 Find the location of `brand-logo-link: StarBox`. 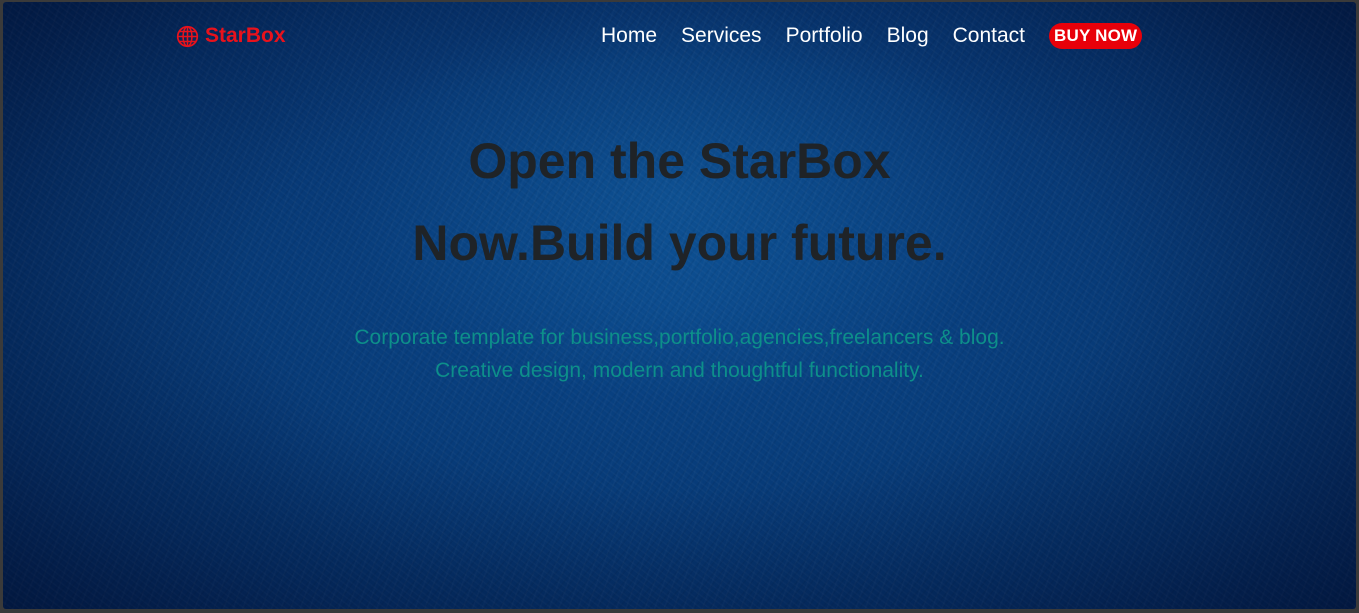

brand-logo-link: StarBox is located at coordinates (231, 36).